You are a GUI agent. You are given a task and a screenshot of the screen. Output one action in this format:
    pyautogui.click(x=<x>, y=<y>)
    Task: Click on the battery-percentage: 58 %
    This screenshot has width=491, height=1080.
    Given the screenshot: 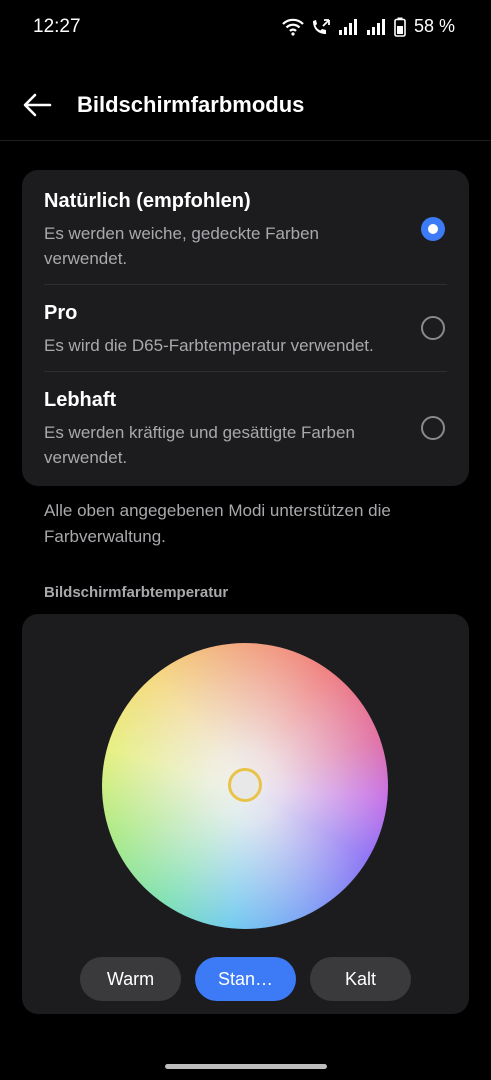 What is the action you would take?
    pyautogui.click(x=434, y=26)
    